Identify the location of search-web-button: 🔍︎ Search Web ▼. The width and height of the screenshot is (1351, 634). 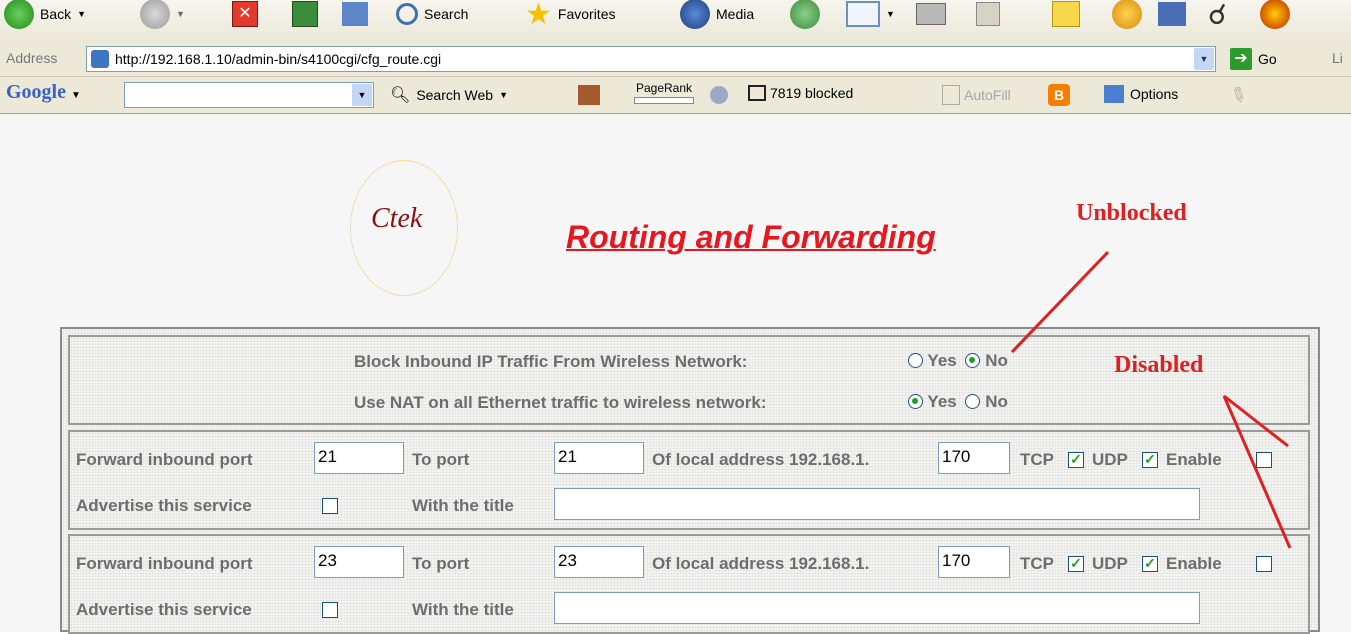
(449, 95).